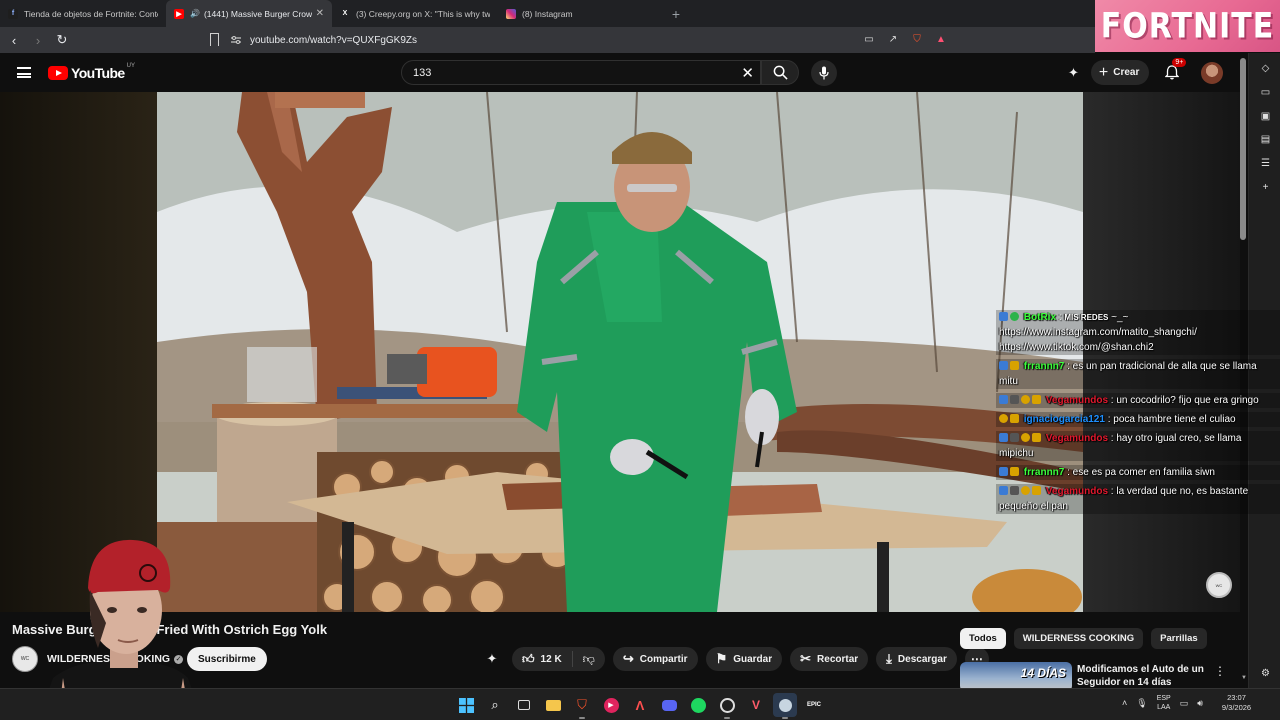 The height and width of the screenshot is (720, 1280). I want to click on steam-icon, so click(785, 706).